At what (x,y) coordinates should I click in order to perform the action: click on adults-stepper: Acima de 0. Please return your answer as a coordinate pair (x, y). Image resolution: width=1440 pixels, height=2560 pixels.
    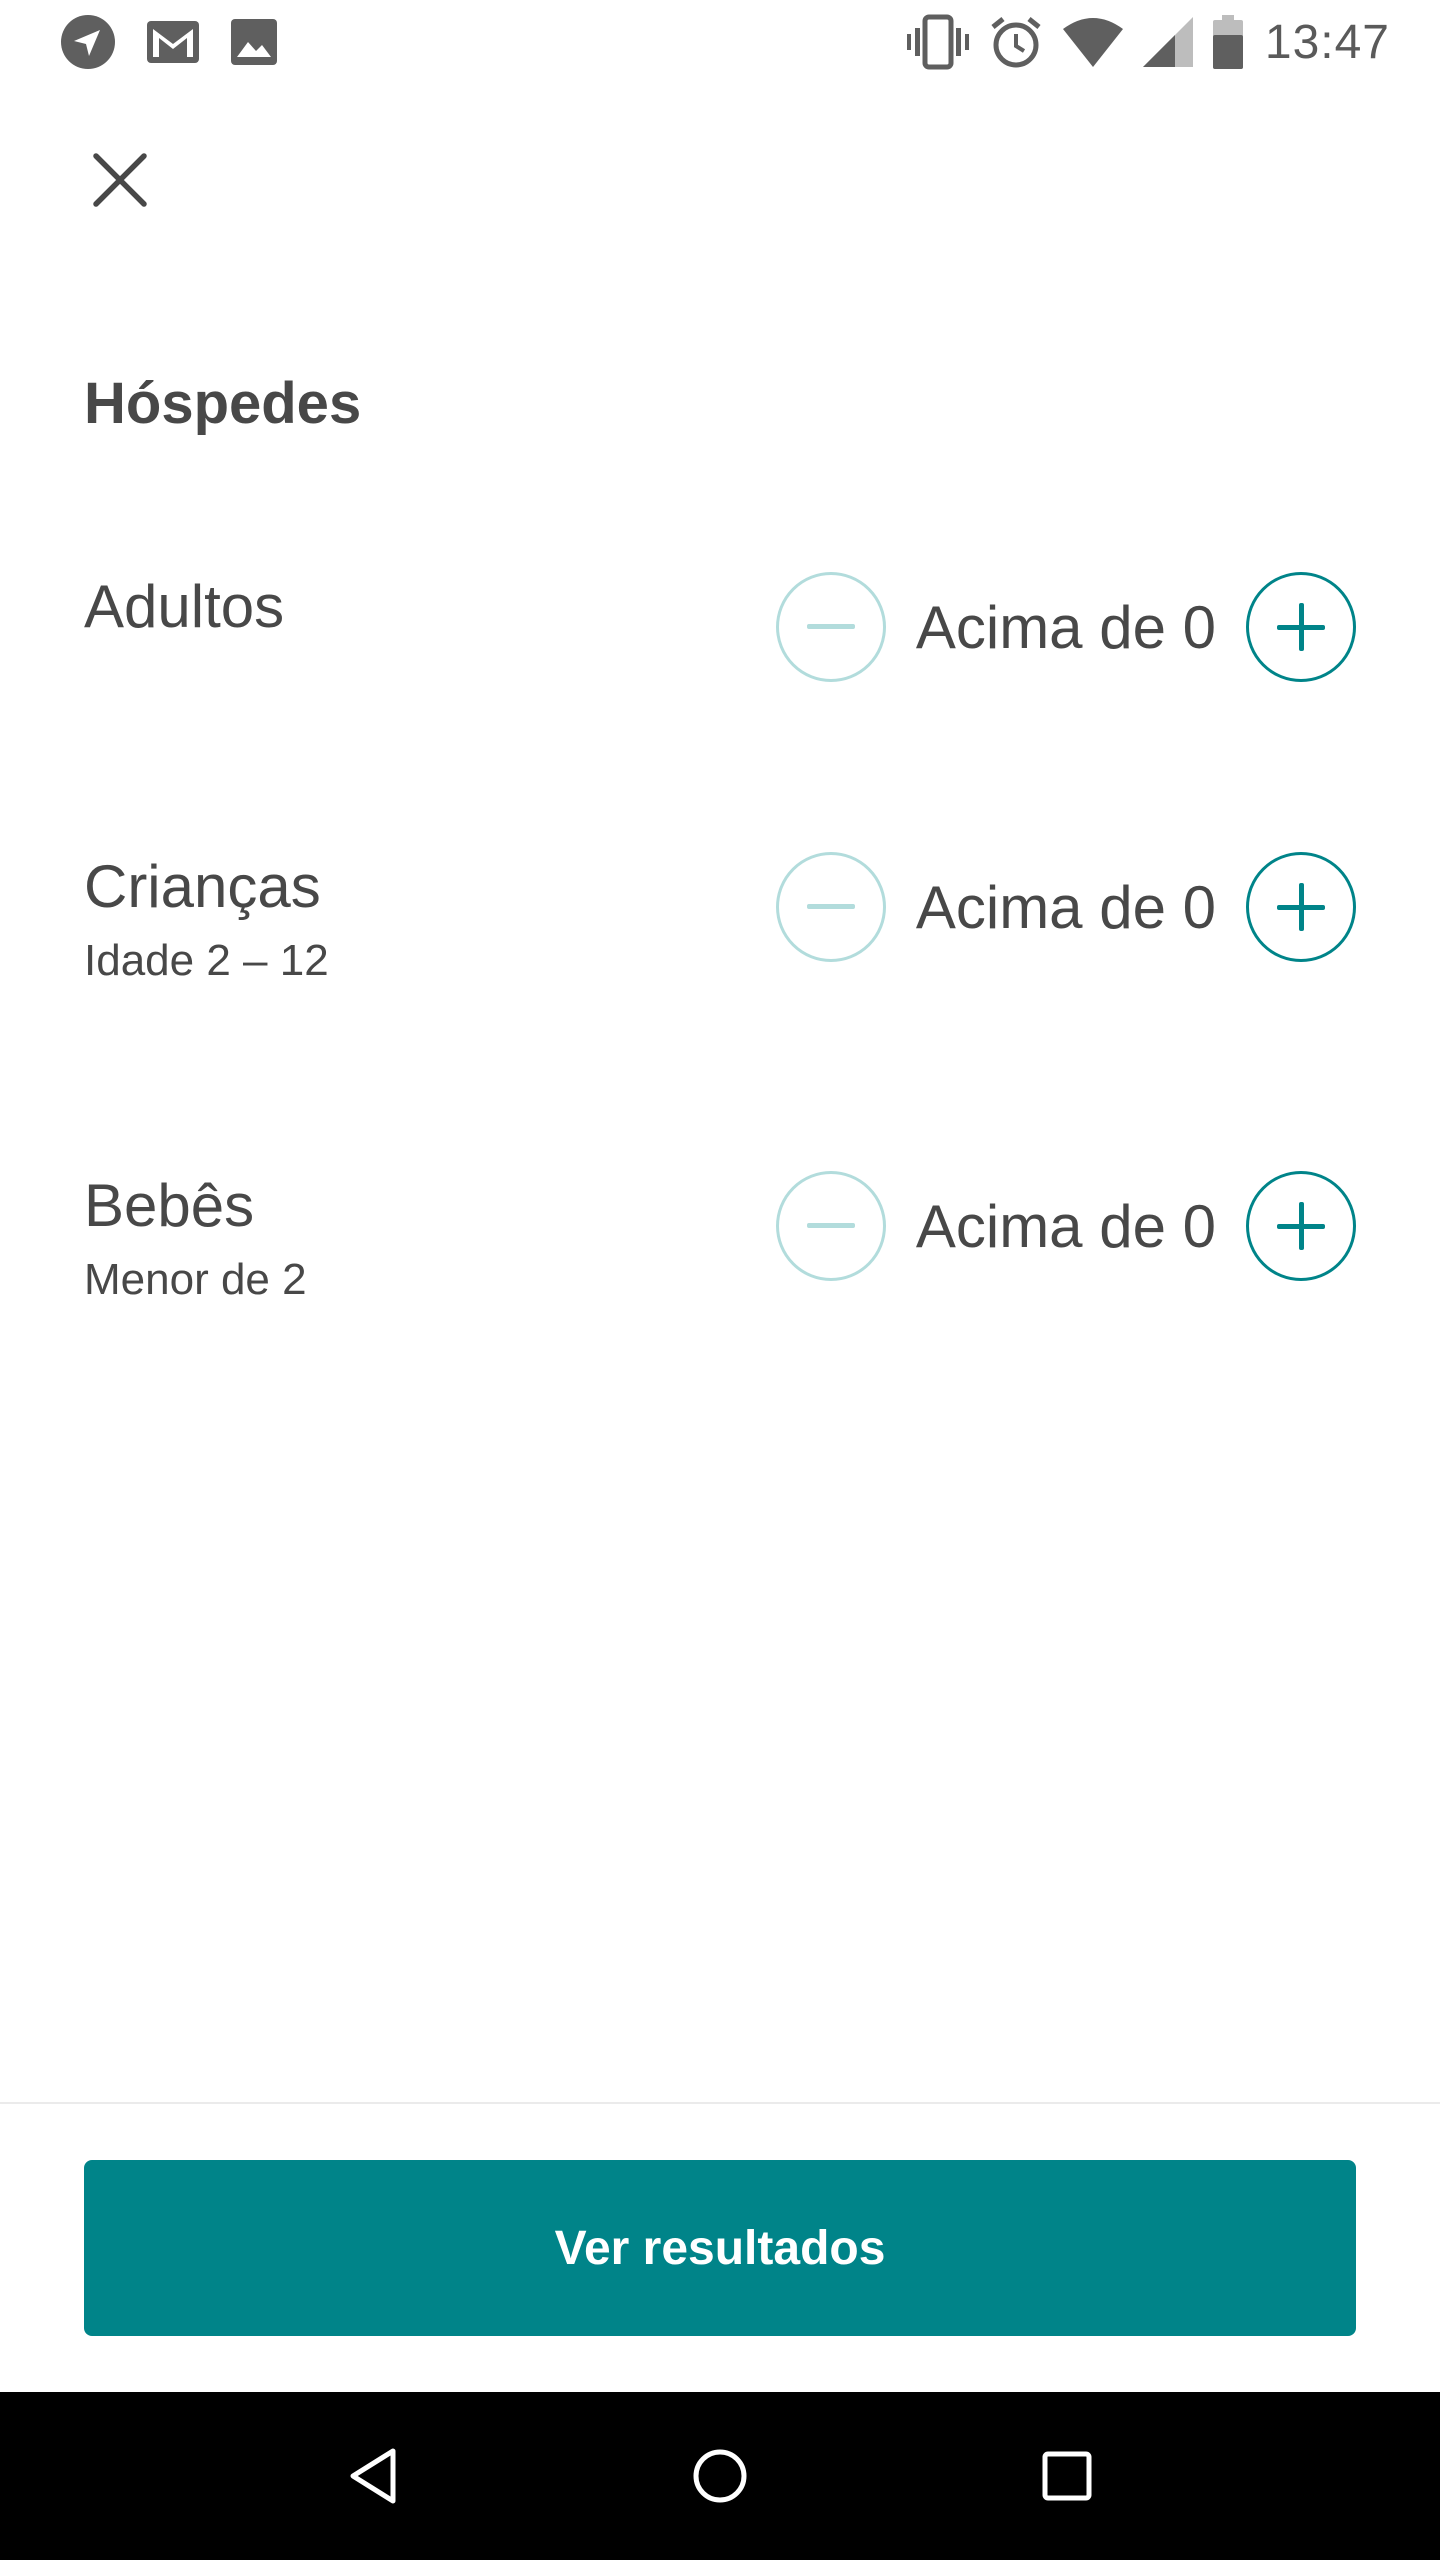
    Looking at the image, I should click on (1065, 627).